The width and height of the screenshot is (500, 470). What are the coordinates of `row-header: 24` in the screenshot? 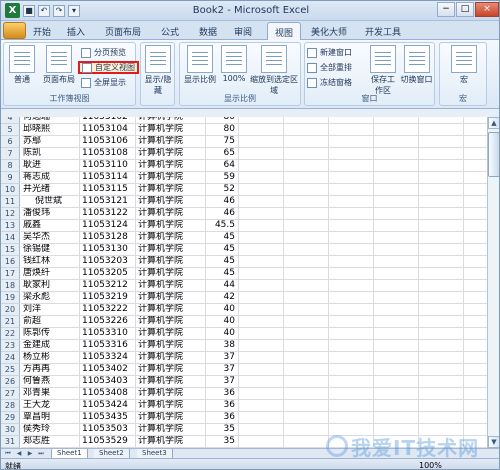 It's located at (10, 358).